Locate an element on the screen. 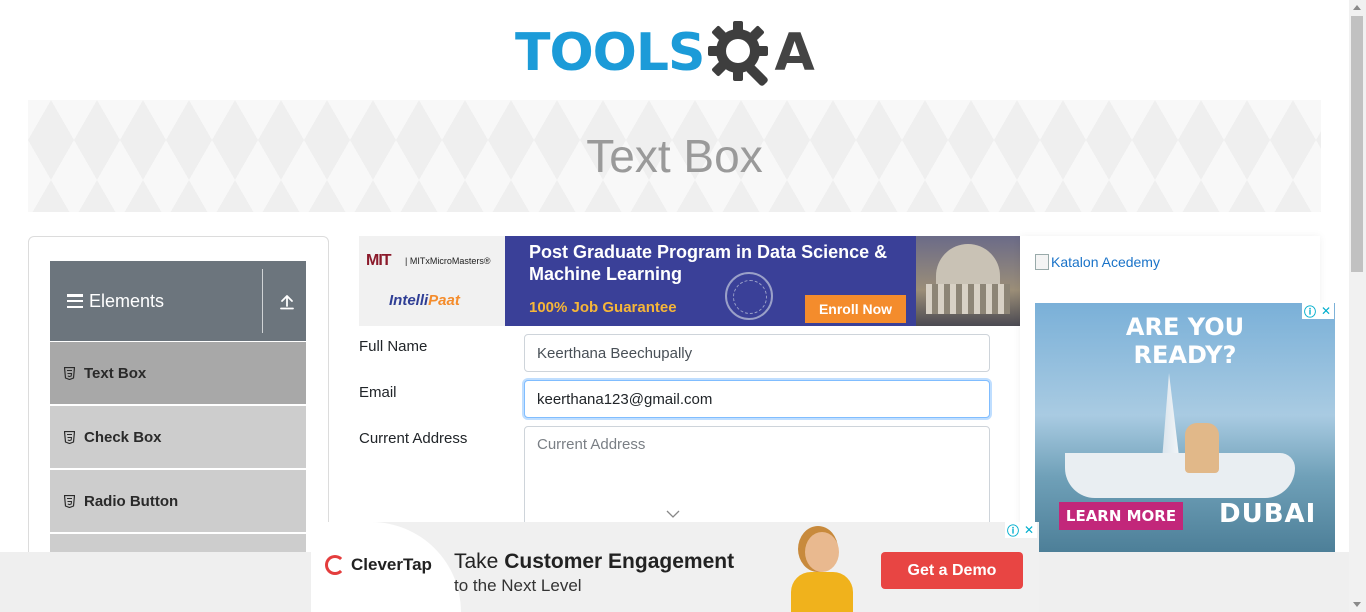 This screenshot has height=612, width=1366. clevertap-brand: CleverTap is located at coordinates (391, 564).